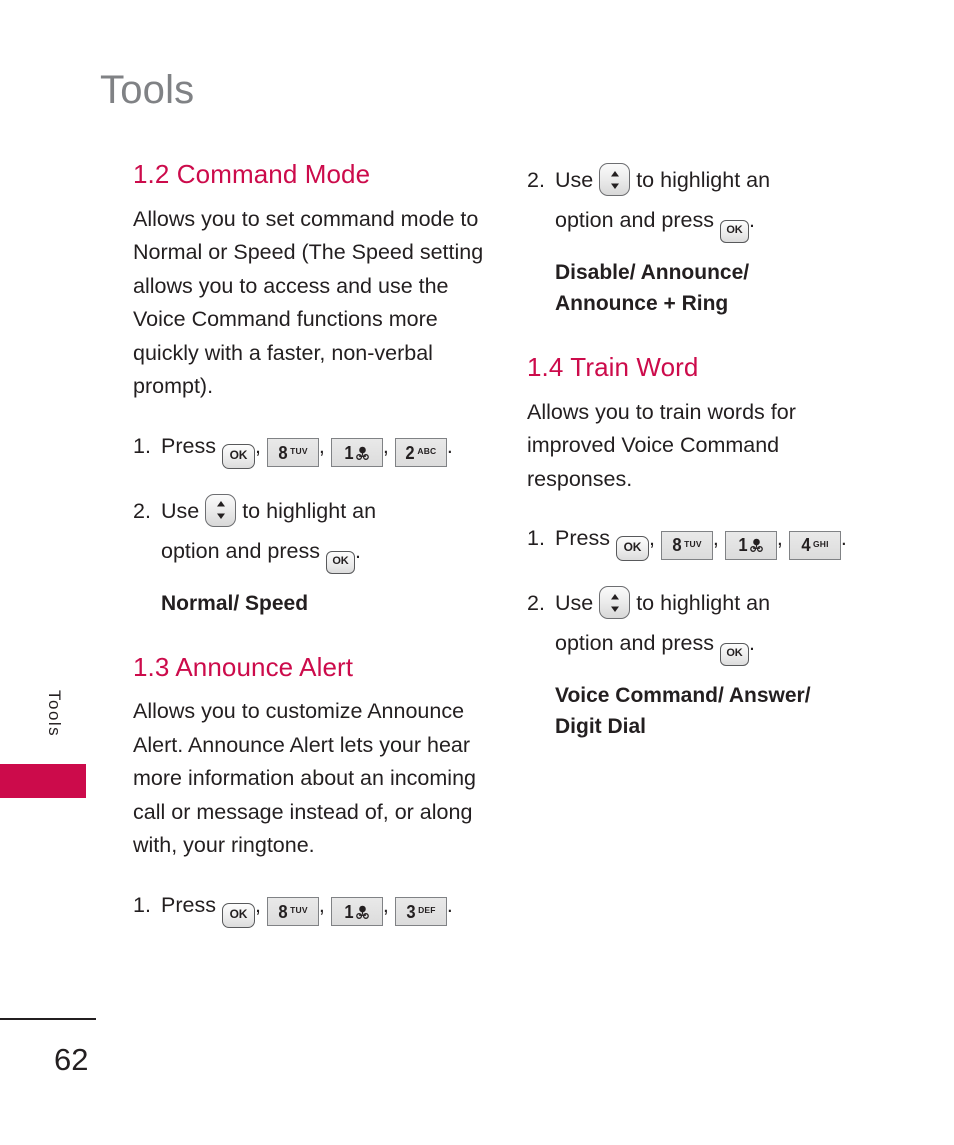 The image size is (954, 1145). Describe the element at coordinates (642, 303) in the screenshot. I see `options-list-line2: Announce + Ring` at that location.